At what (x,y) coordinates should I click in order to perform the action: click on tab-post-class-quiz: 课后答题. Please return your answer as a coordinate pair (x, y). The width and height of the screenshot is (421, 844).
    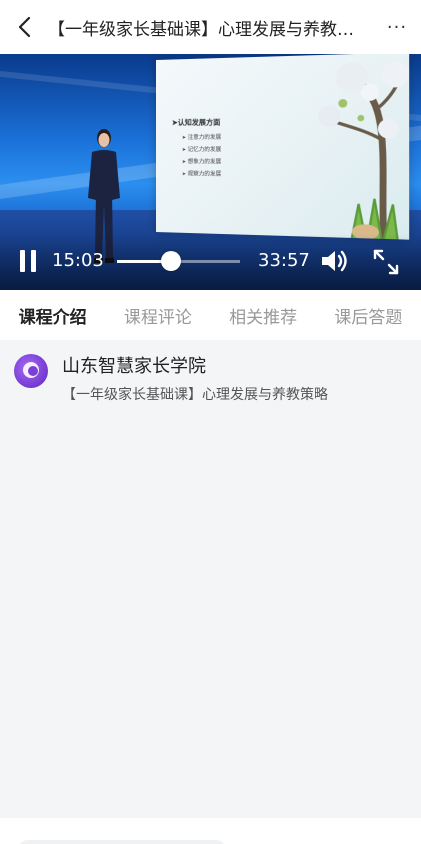
    Looking at the image, I should click on (368, 315).